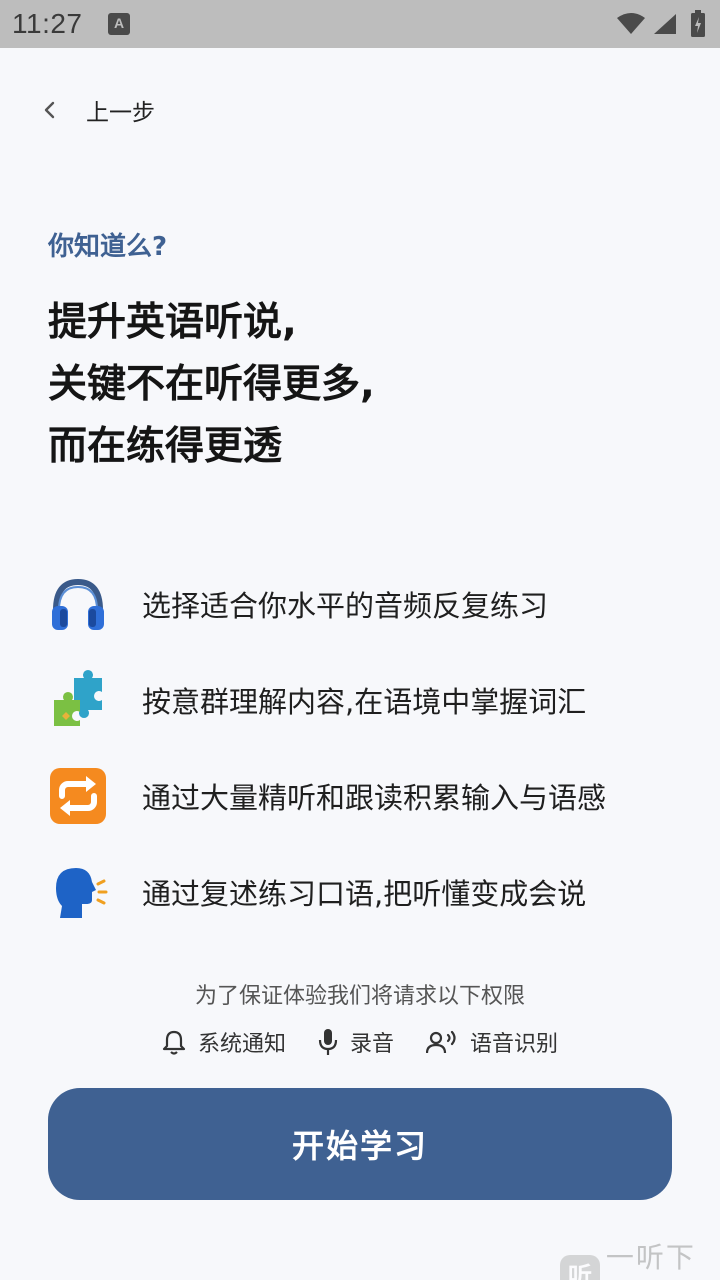  I want to click on permission-recording: 录音, so click(356, 1042).